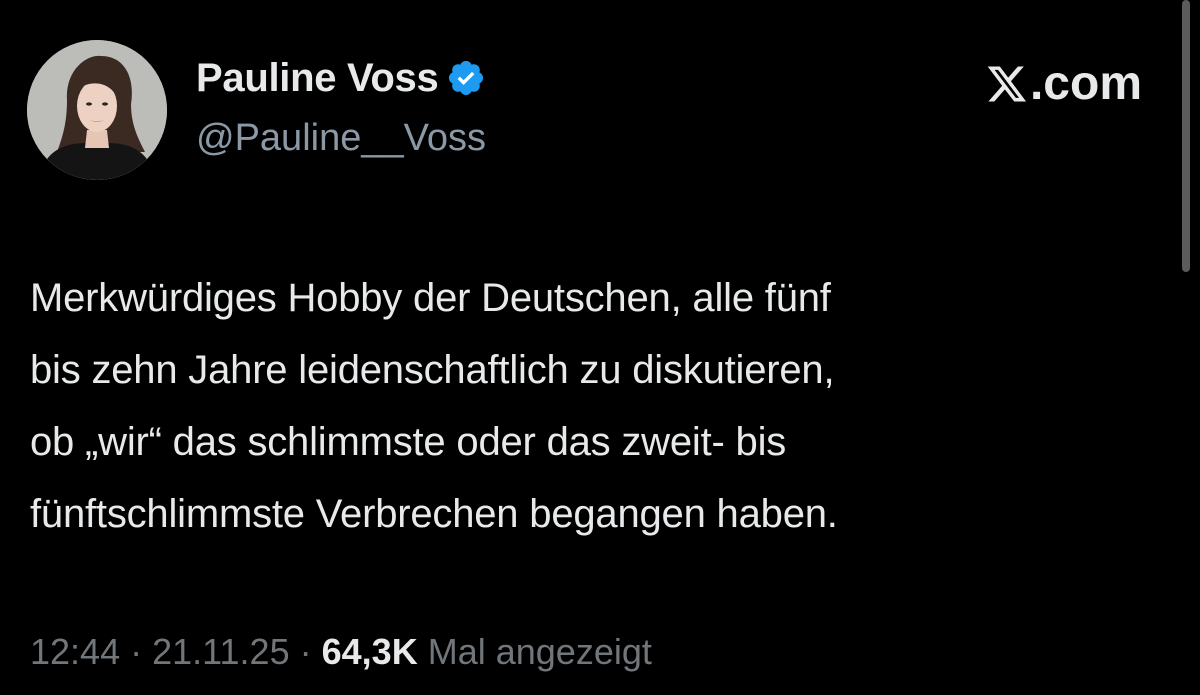 This screenshot has width=1200, height=695. Describe the element at coordinates (75, 651) in the screenshot. I see `tweet-time: 12:44` at that location.